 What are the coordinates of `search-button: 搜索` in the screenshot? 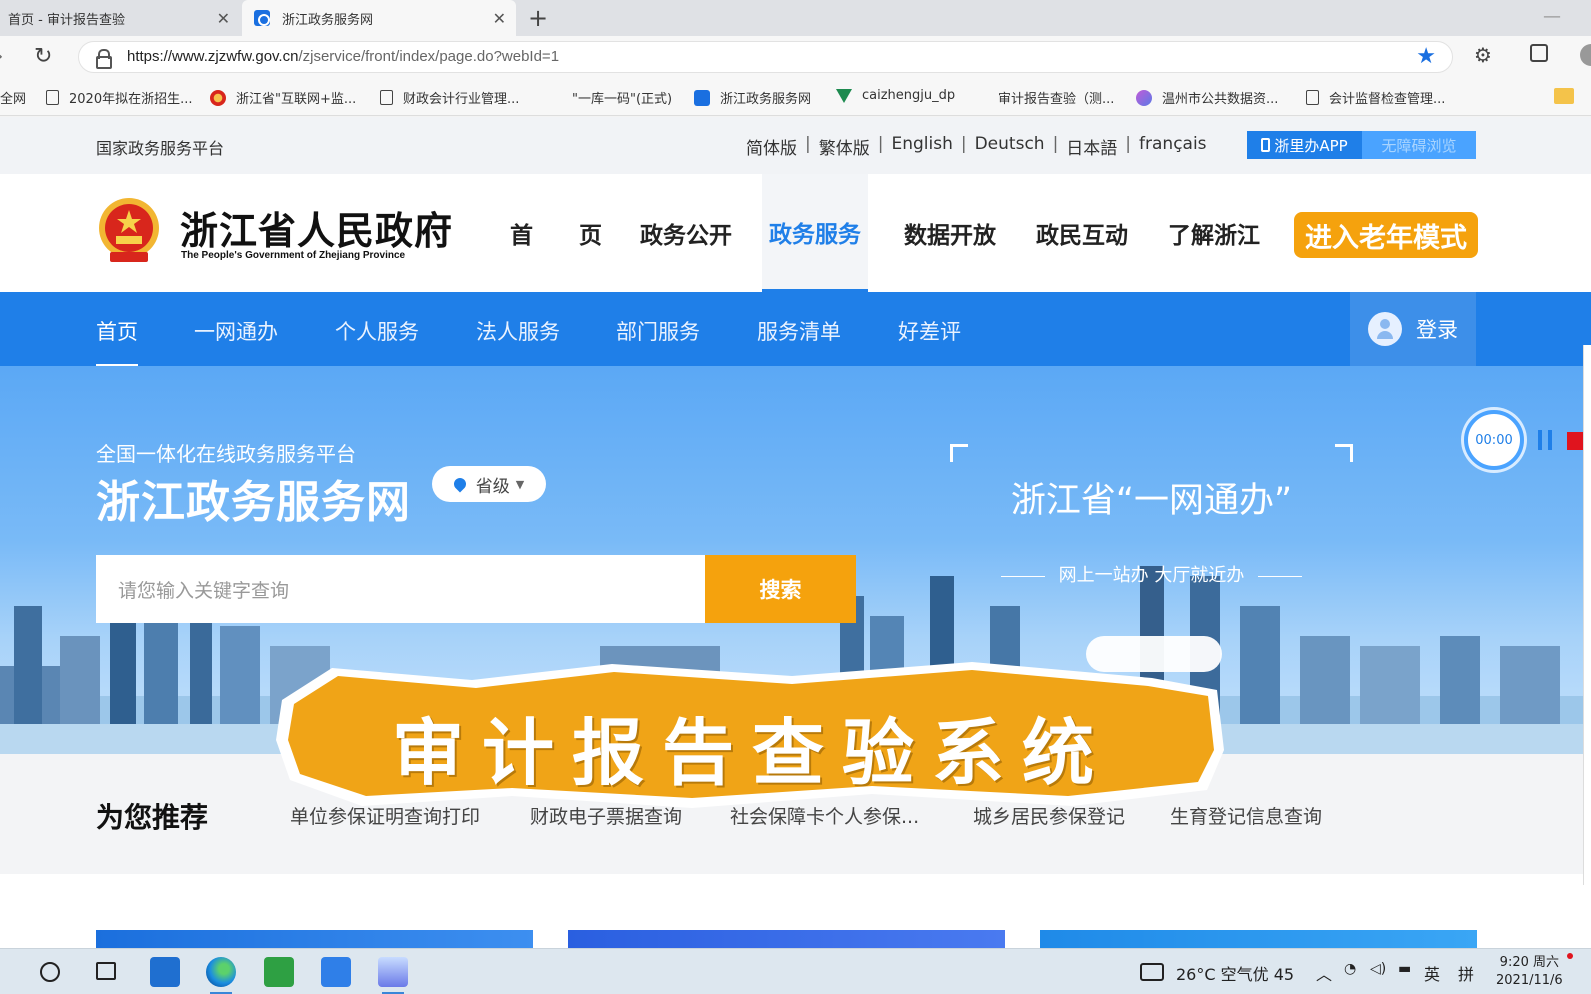 It's located at (780, 589).